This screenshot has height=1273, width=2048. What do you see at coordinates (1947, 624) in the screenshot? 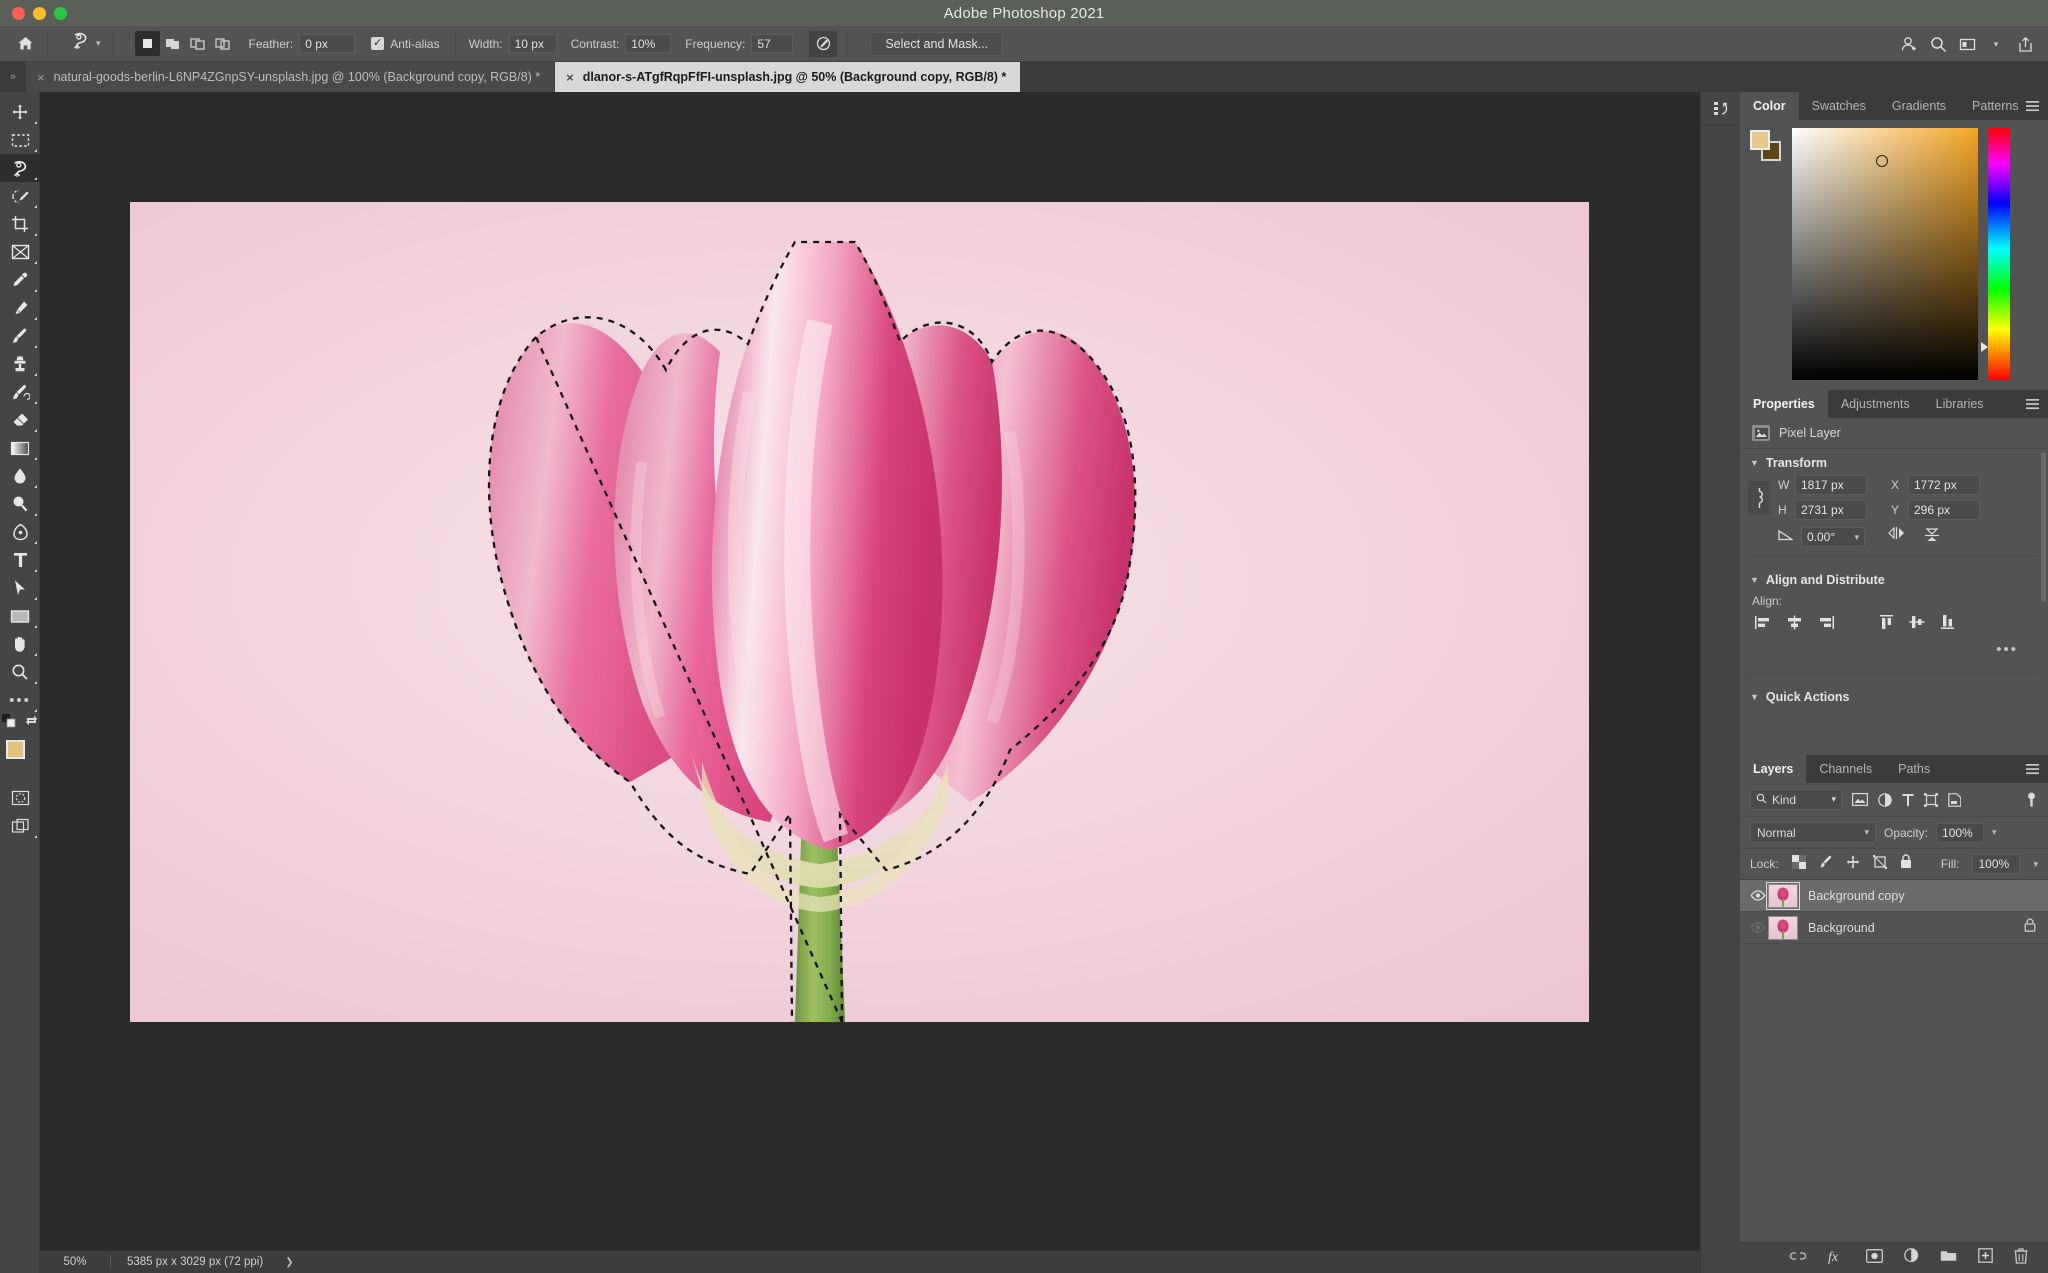
I see `align-bottom-edges-icon` at bounding box center [1947, 624].